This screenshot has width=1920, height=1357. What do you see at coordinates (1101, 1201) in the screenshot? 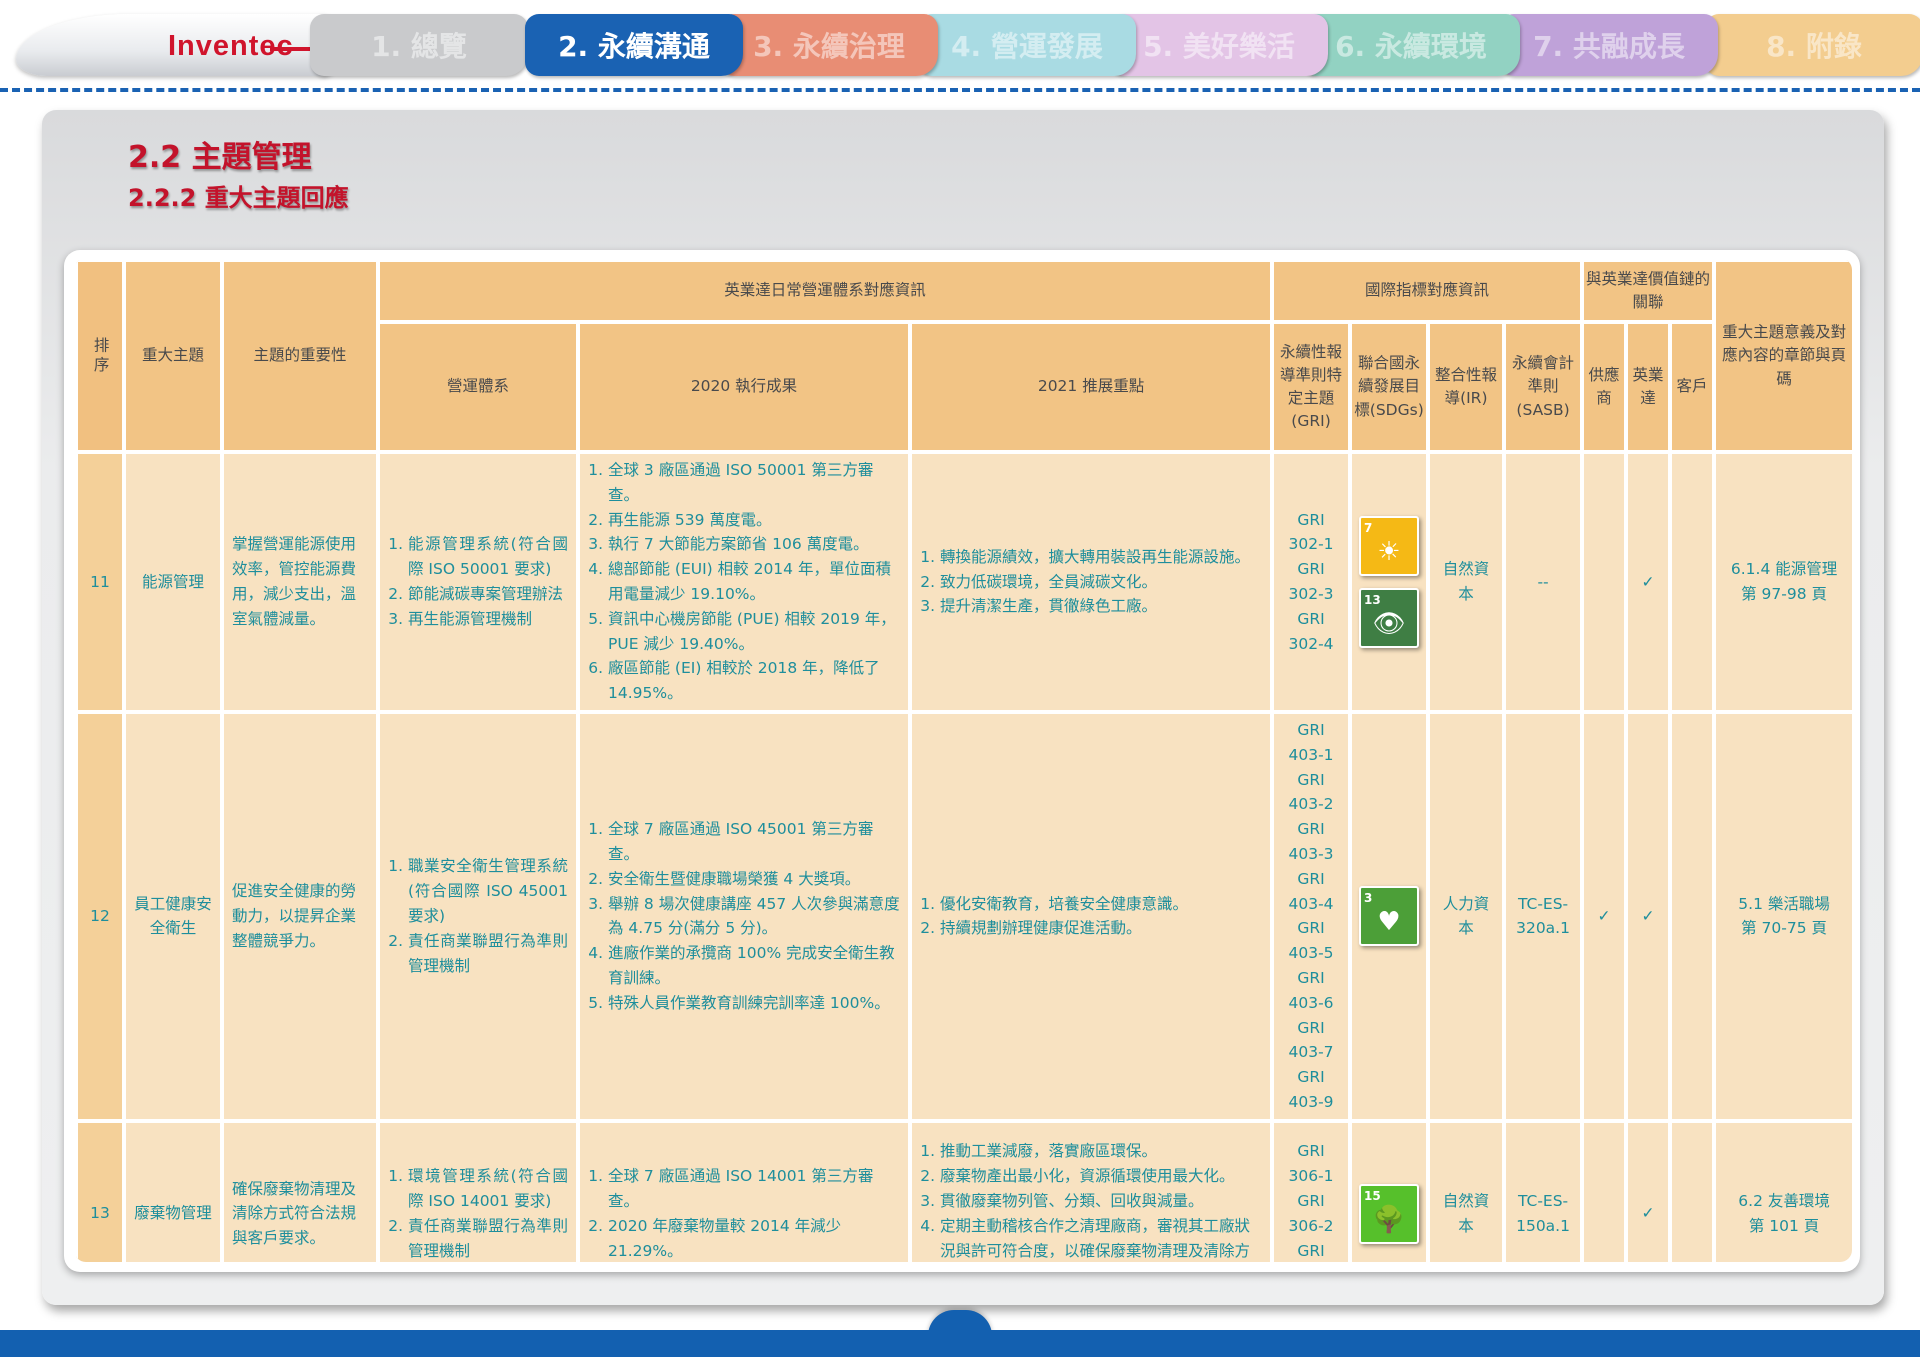
I see `focus-list-item: 貫徹廢棄物列管、分類、回收與減量。` at bounding box center [1101, 1201].